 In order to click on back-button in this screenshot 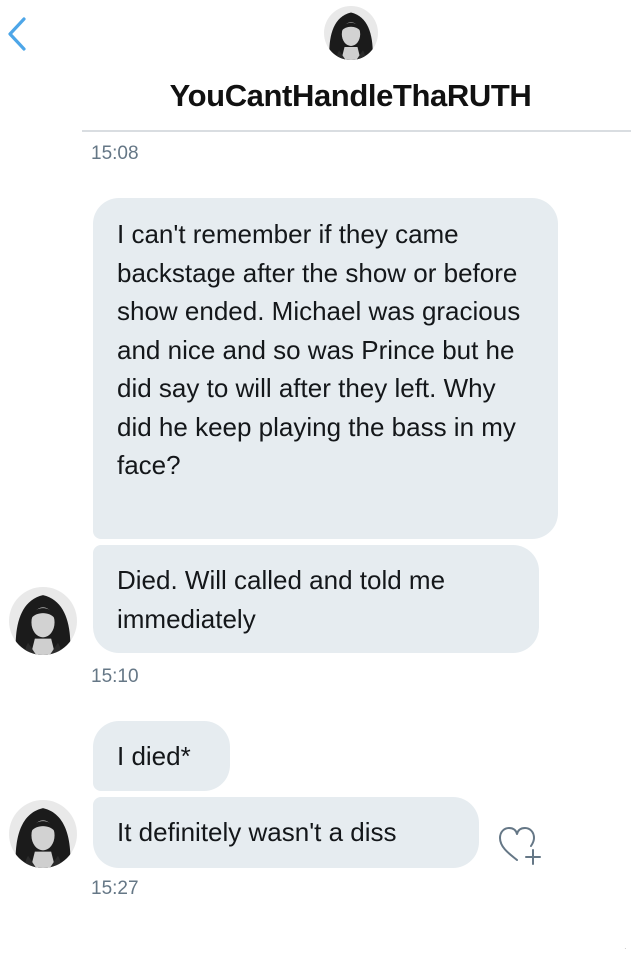, I will do `click(17, 34)`.